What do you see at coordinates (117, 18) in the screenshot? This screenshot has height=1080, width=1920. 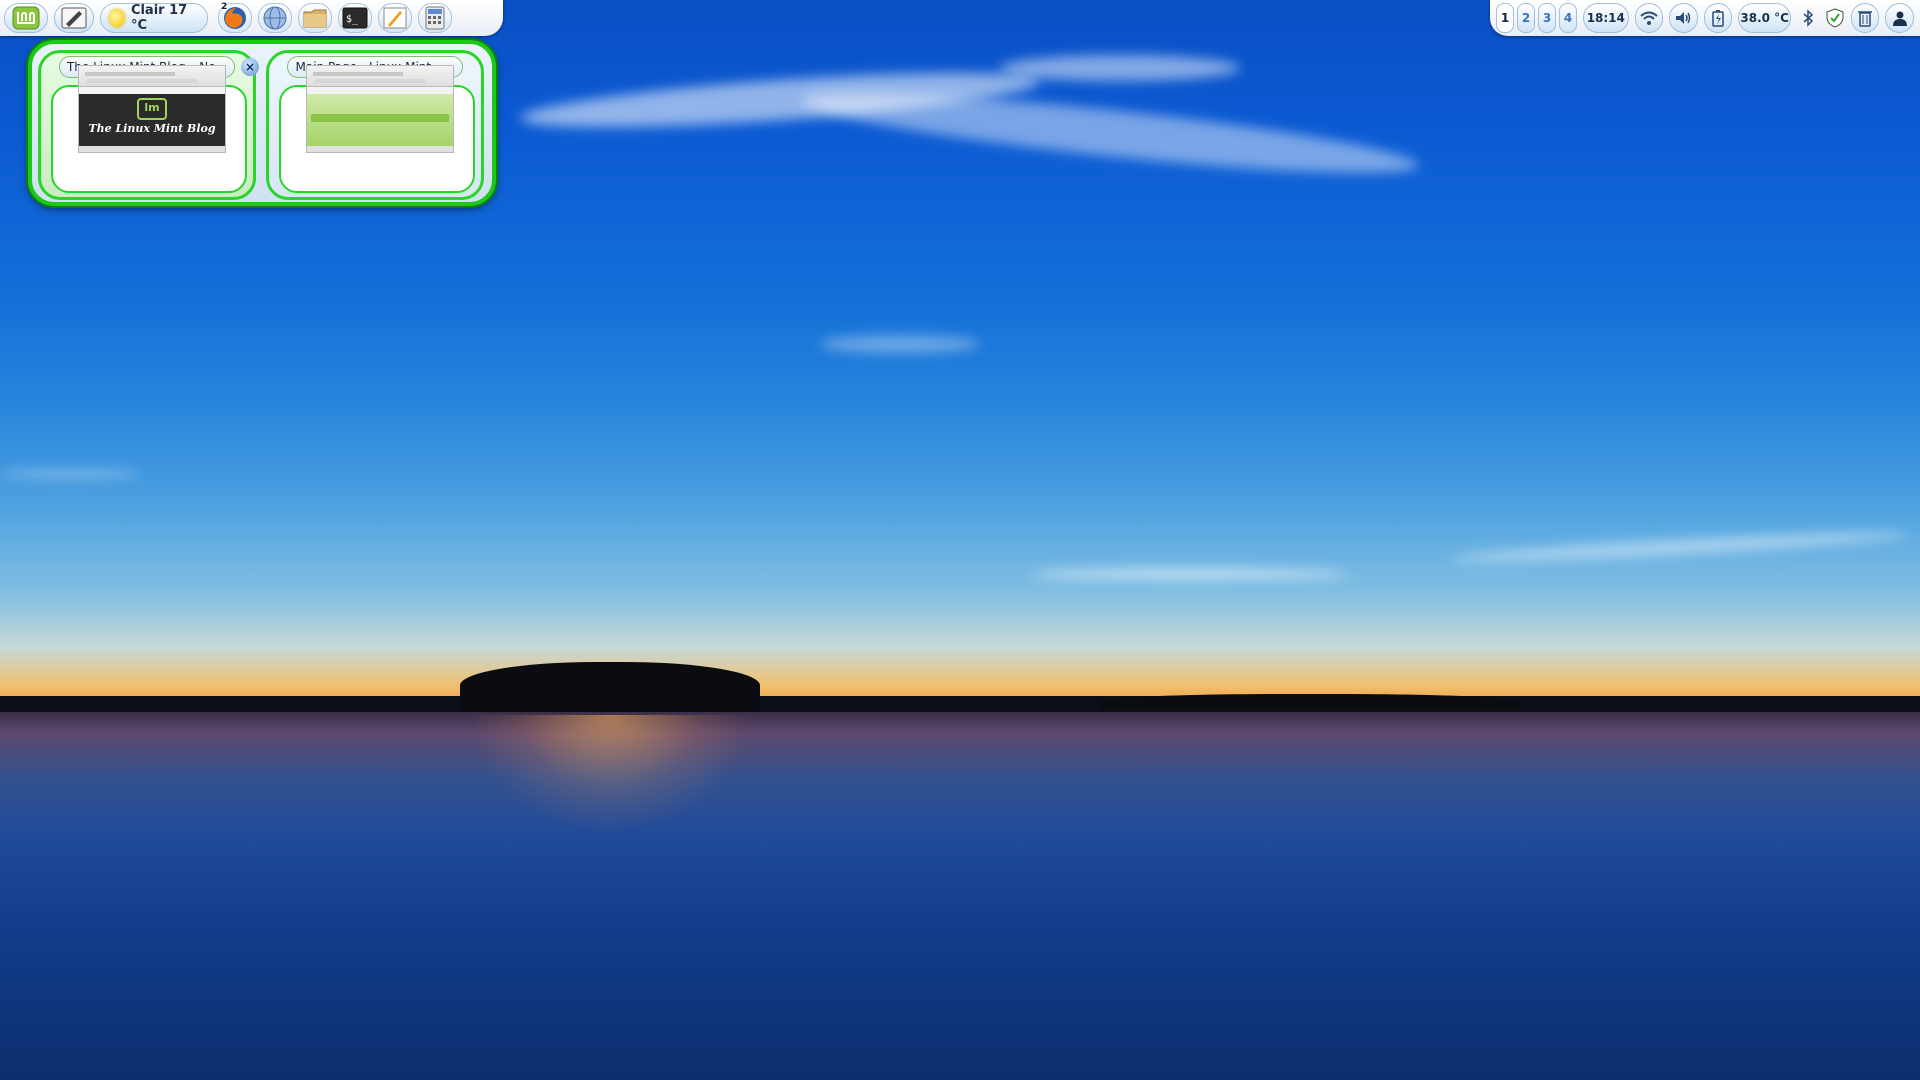 I see `sun-icon` at bounding box center [117, 18].